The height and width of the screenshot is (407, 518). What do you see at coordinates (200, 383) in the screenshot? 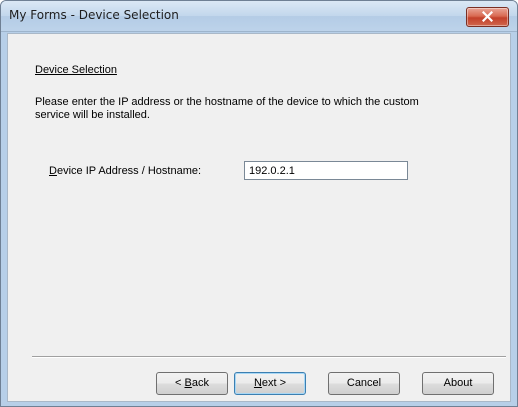
I see `back-label: ack` at bounding box center [200, 383].